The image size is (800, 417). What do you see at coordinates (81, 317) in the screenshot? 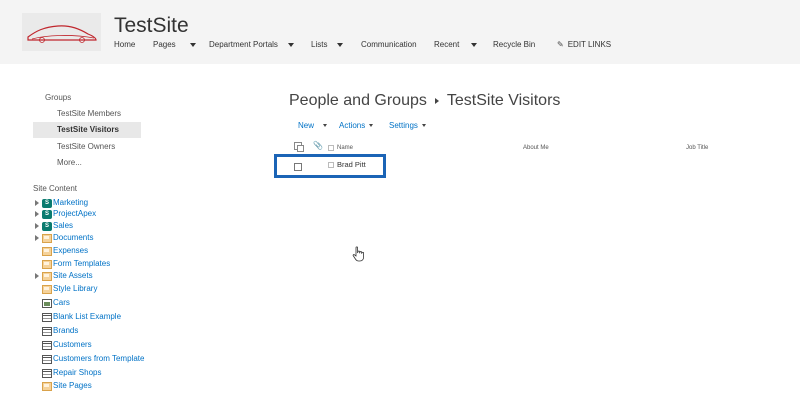
I see `tree-item-blank-list-example: Blank List Example` at bounding box center [81, 317].